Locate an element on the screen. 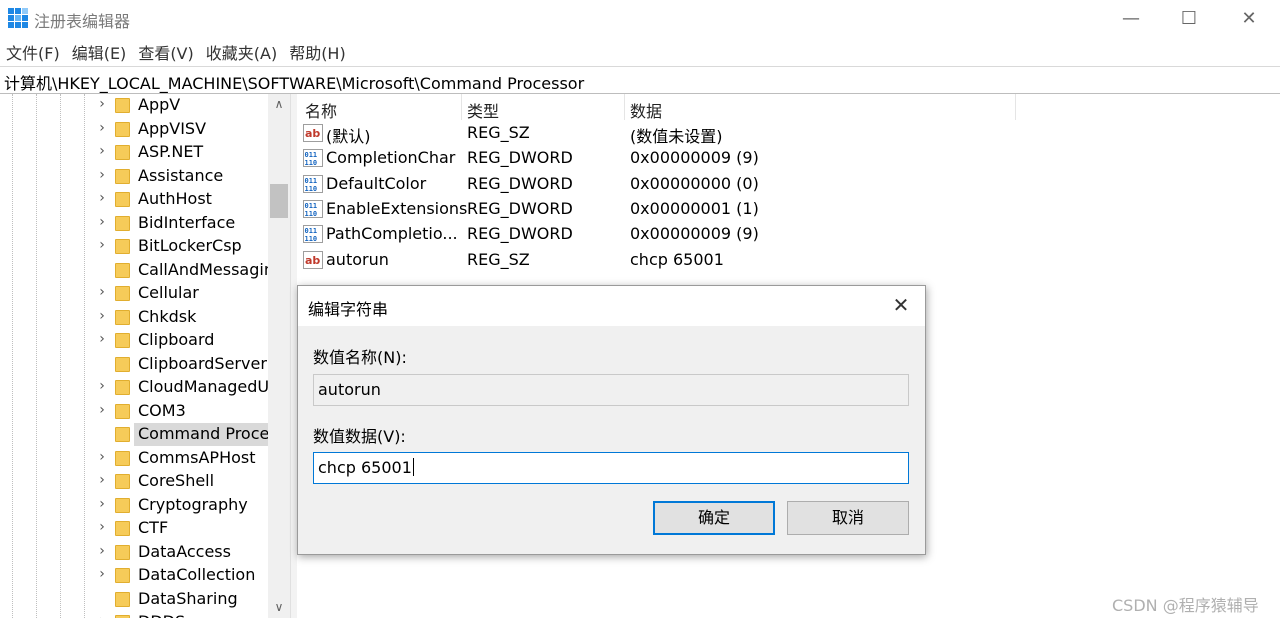 The height and width of the screenshot is (618, 1280). tree-item: › DDDS is located at coordinates (134, 614).